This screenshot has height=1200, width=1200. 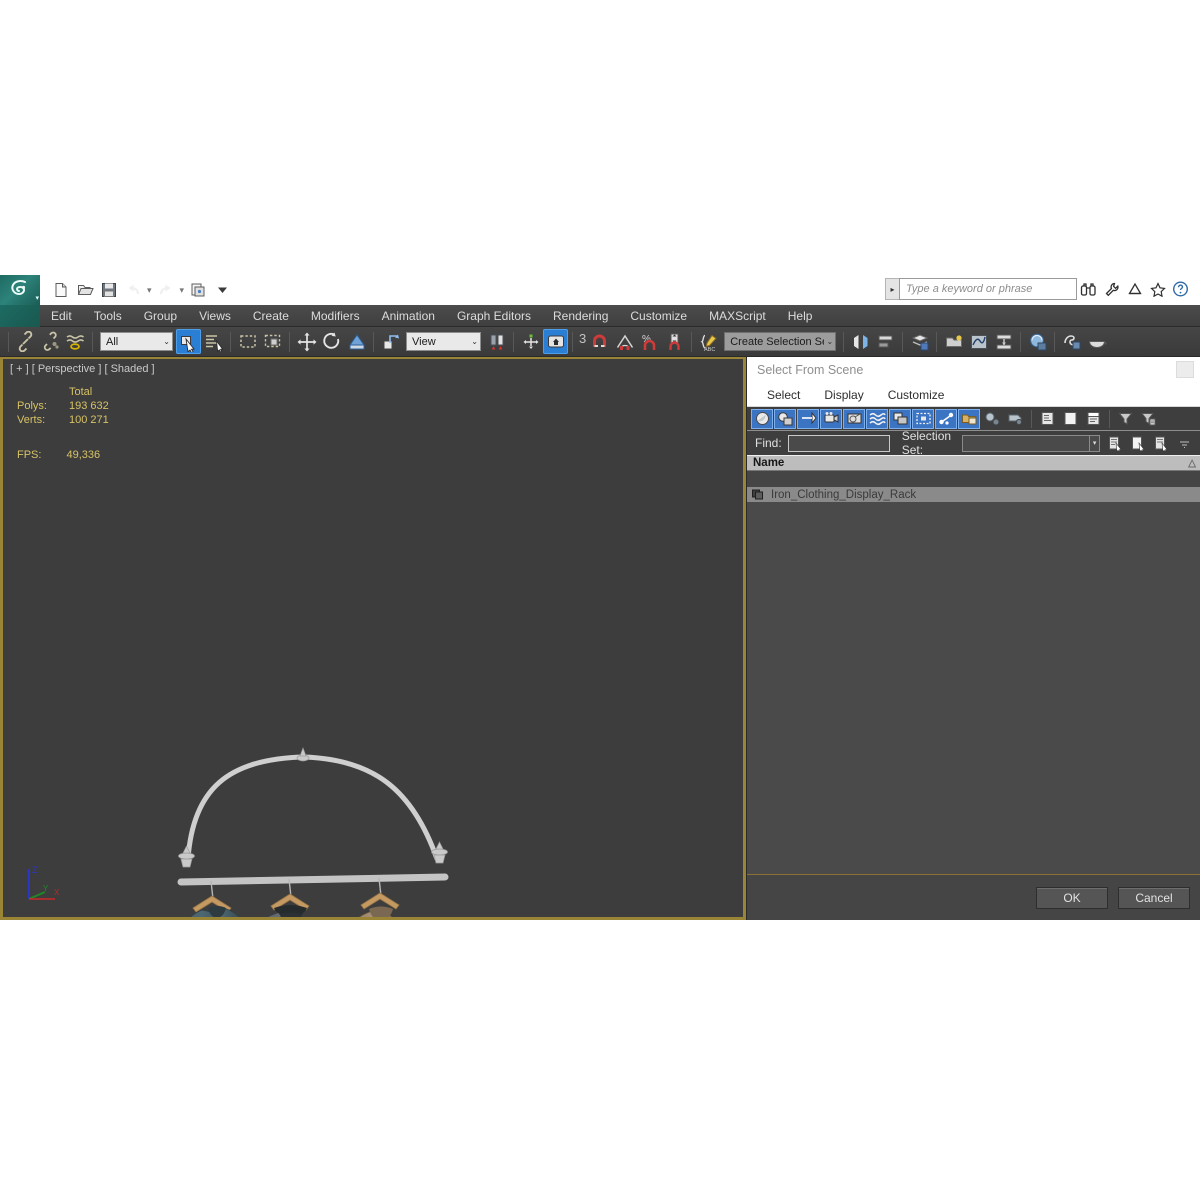 I want to click on use-pivot-point-center-icon, so click(x=496, y=341).